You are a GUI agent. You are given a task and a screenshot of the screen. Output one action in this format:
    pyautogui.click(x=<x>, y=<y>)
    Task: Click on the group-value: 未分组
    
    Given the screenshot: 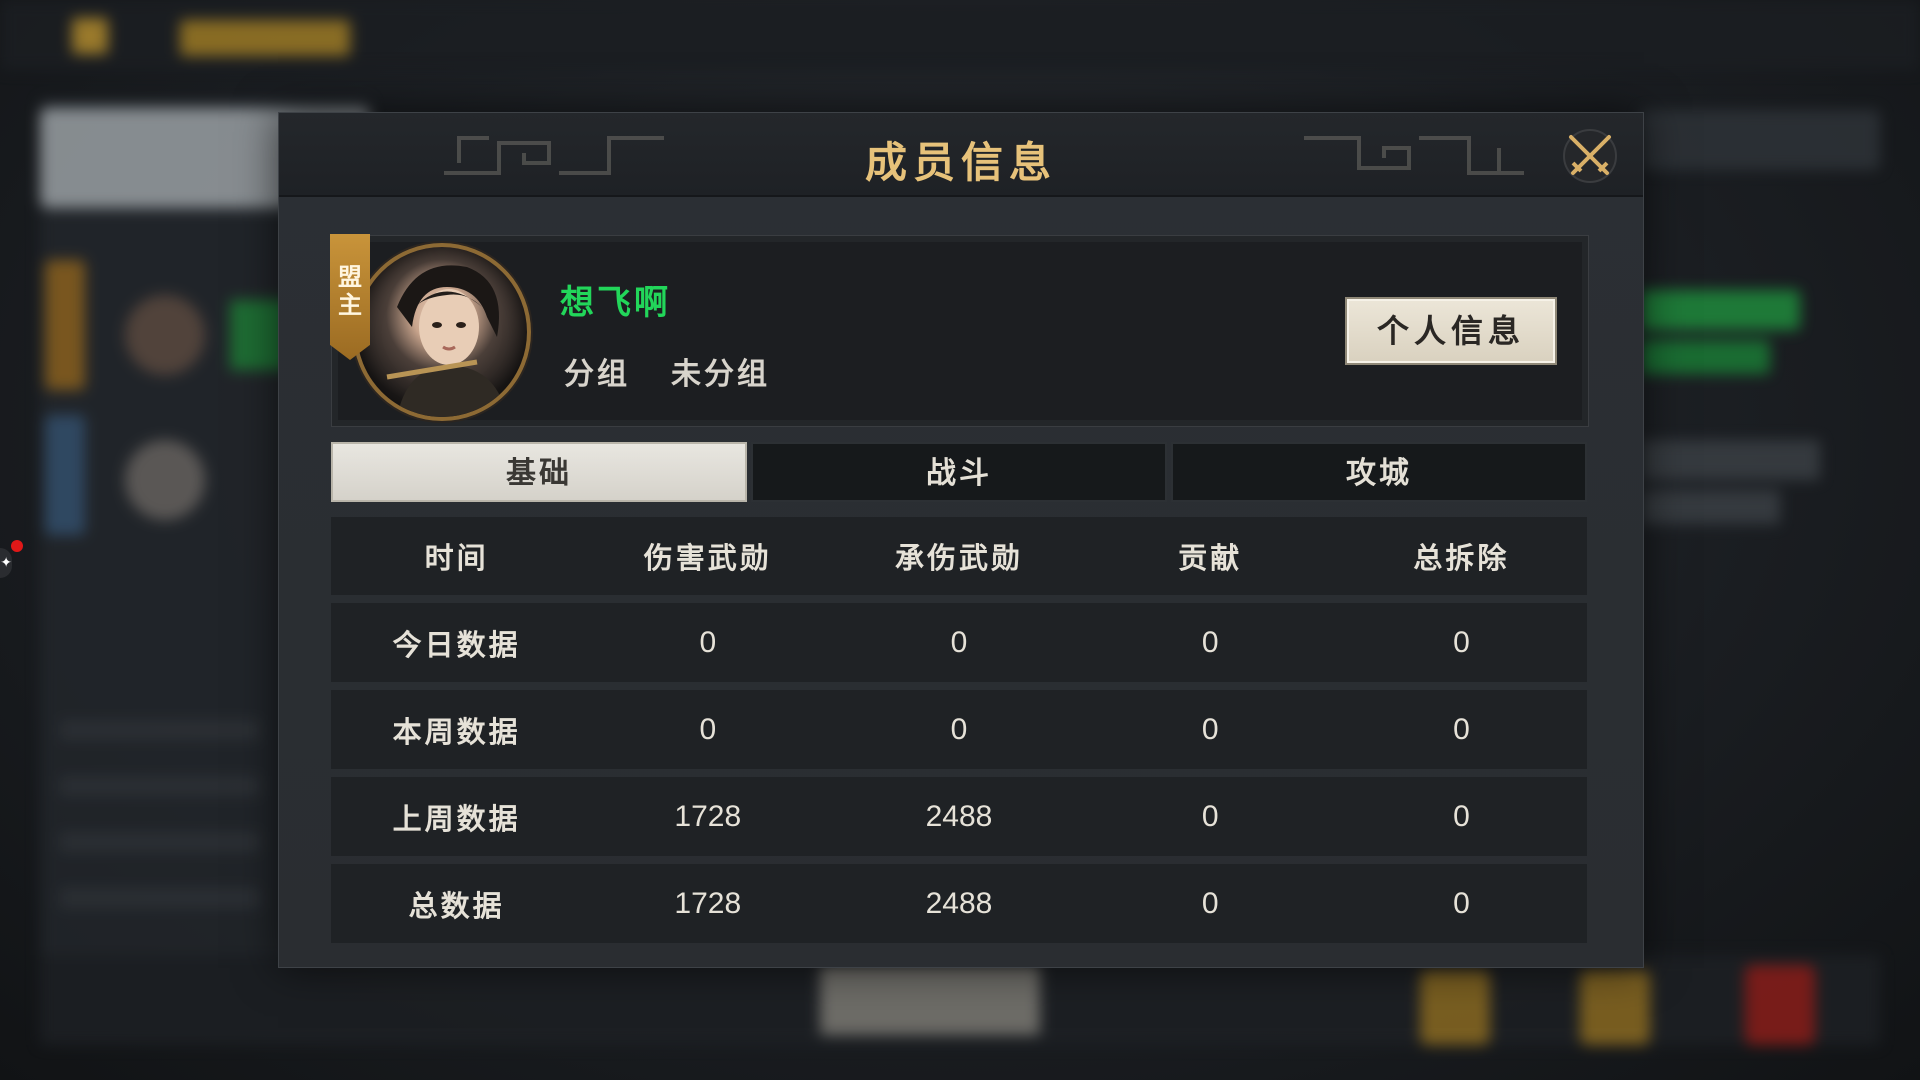 What is the action you would take?
    pyautogui.click(x=720, y=374)
    